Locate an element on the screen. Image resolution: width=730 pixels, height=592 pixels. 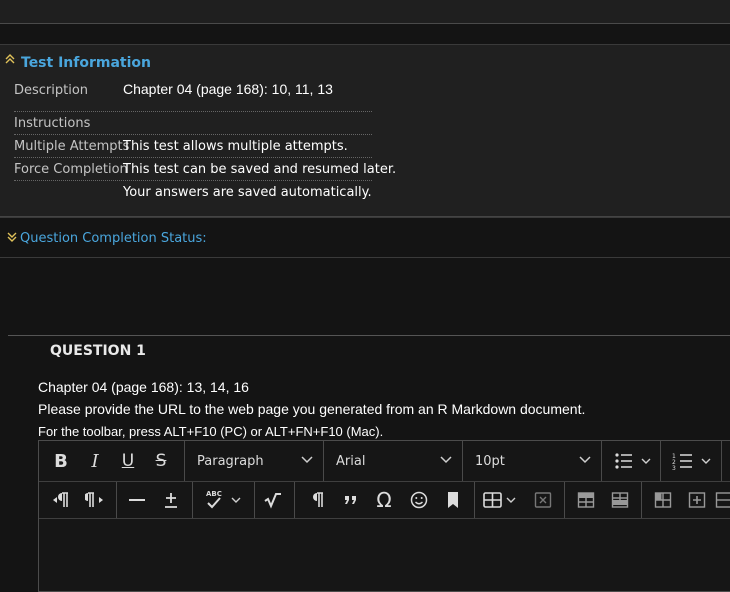
table-row-before-button is located at coordinates (586, 500).